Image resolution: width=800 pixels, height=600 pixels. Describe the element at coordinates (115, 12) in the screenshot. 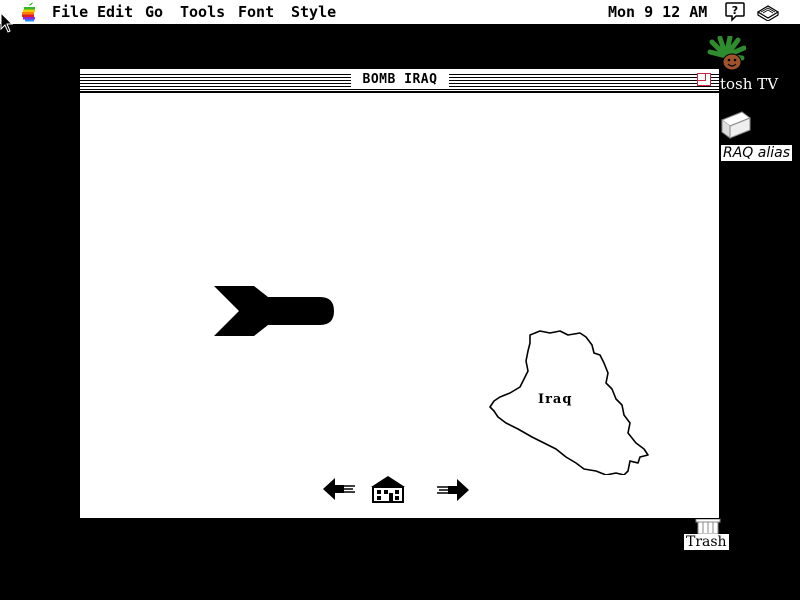

I see `menu-edit: Edit` at that location.